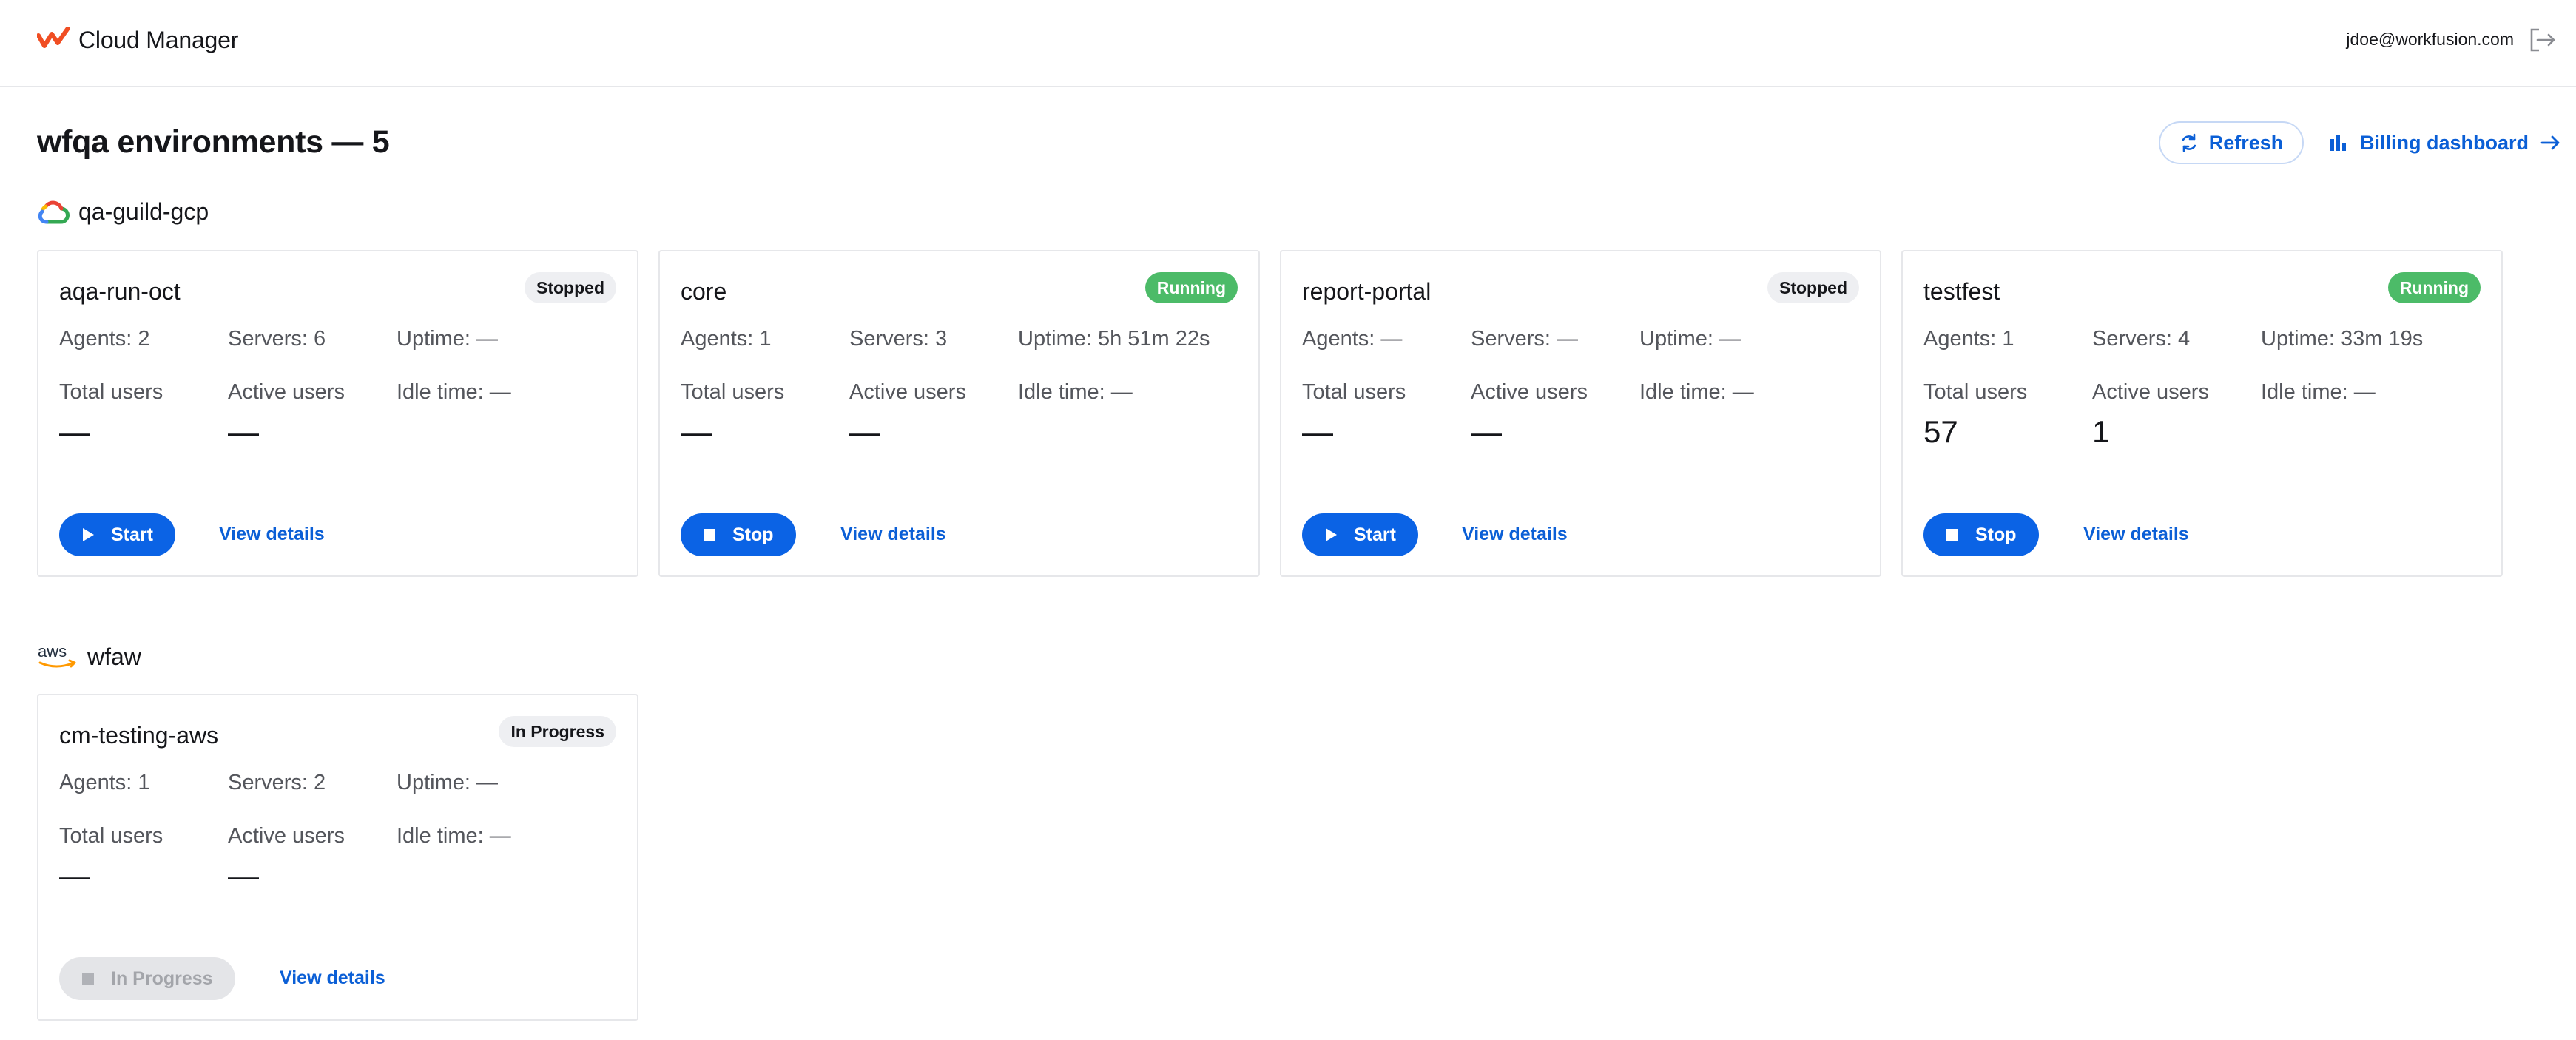 The width and height of the screenshot is (2576, 1040). Describe the element at coordinates (120, 291) in the screenshot. I see `environment-name: aqa-run-oct` at that location.